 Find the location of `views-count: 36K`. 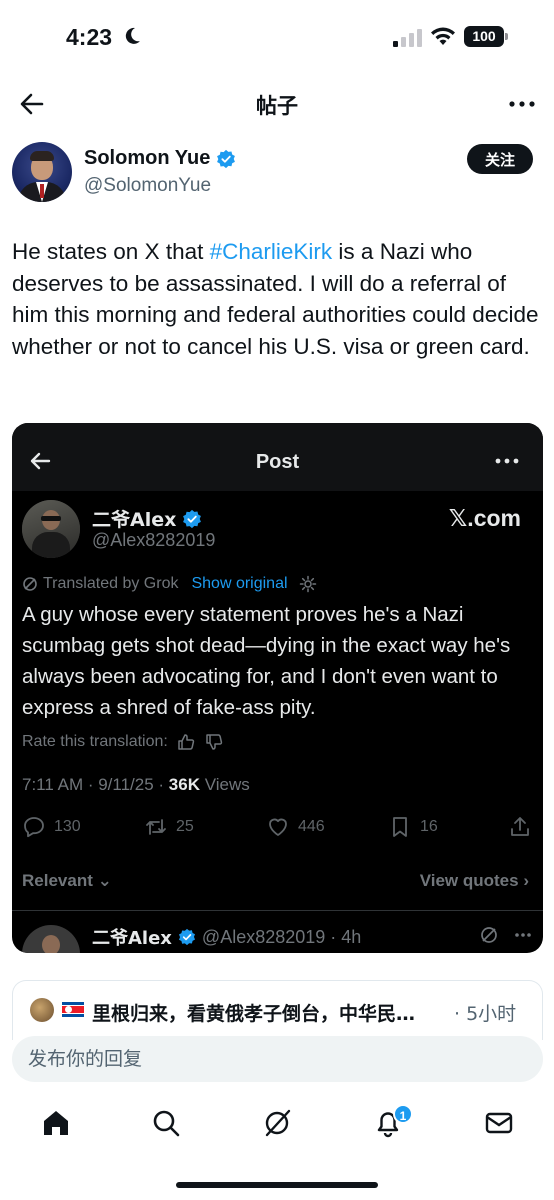

views-count: 36K is located at coordinates (184, 784).